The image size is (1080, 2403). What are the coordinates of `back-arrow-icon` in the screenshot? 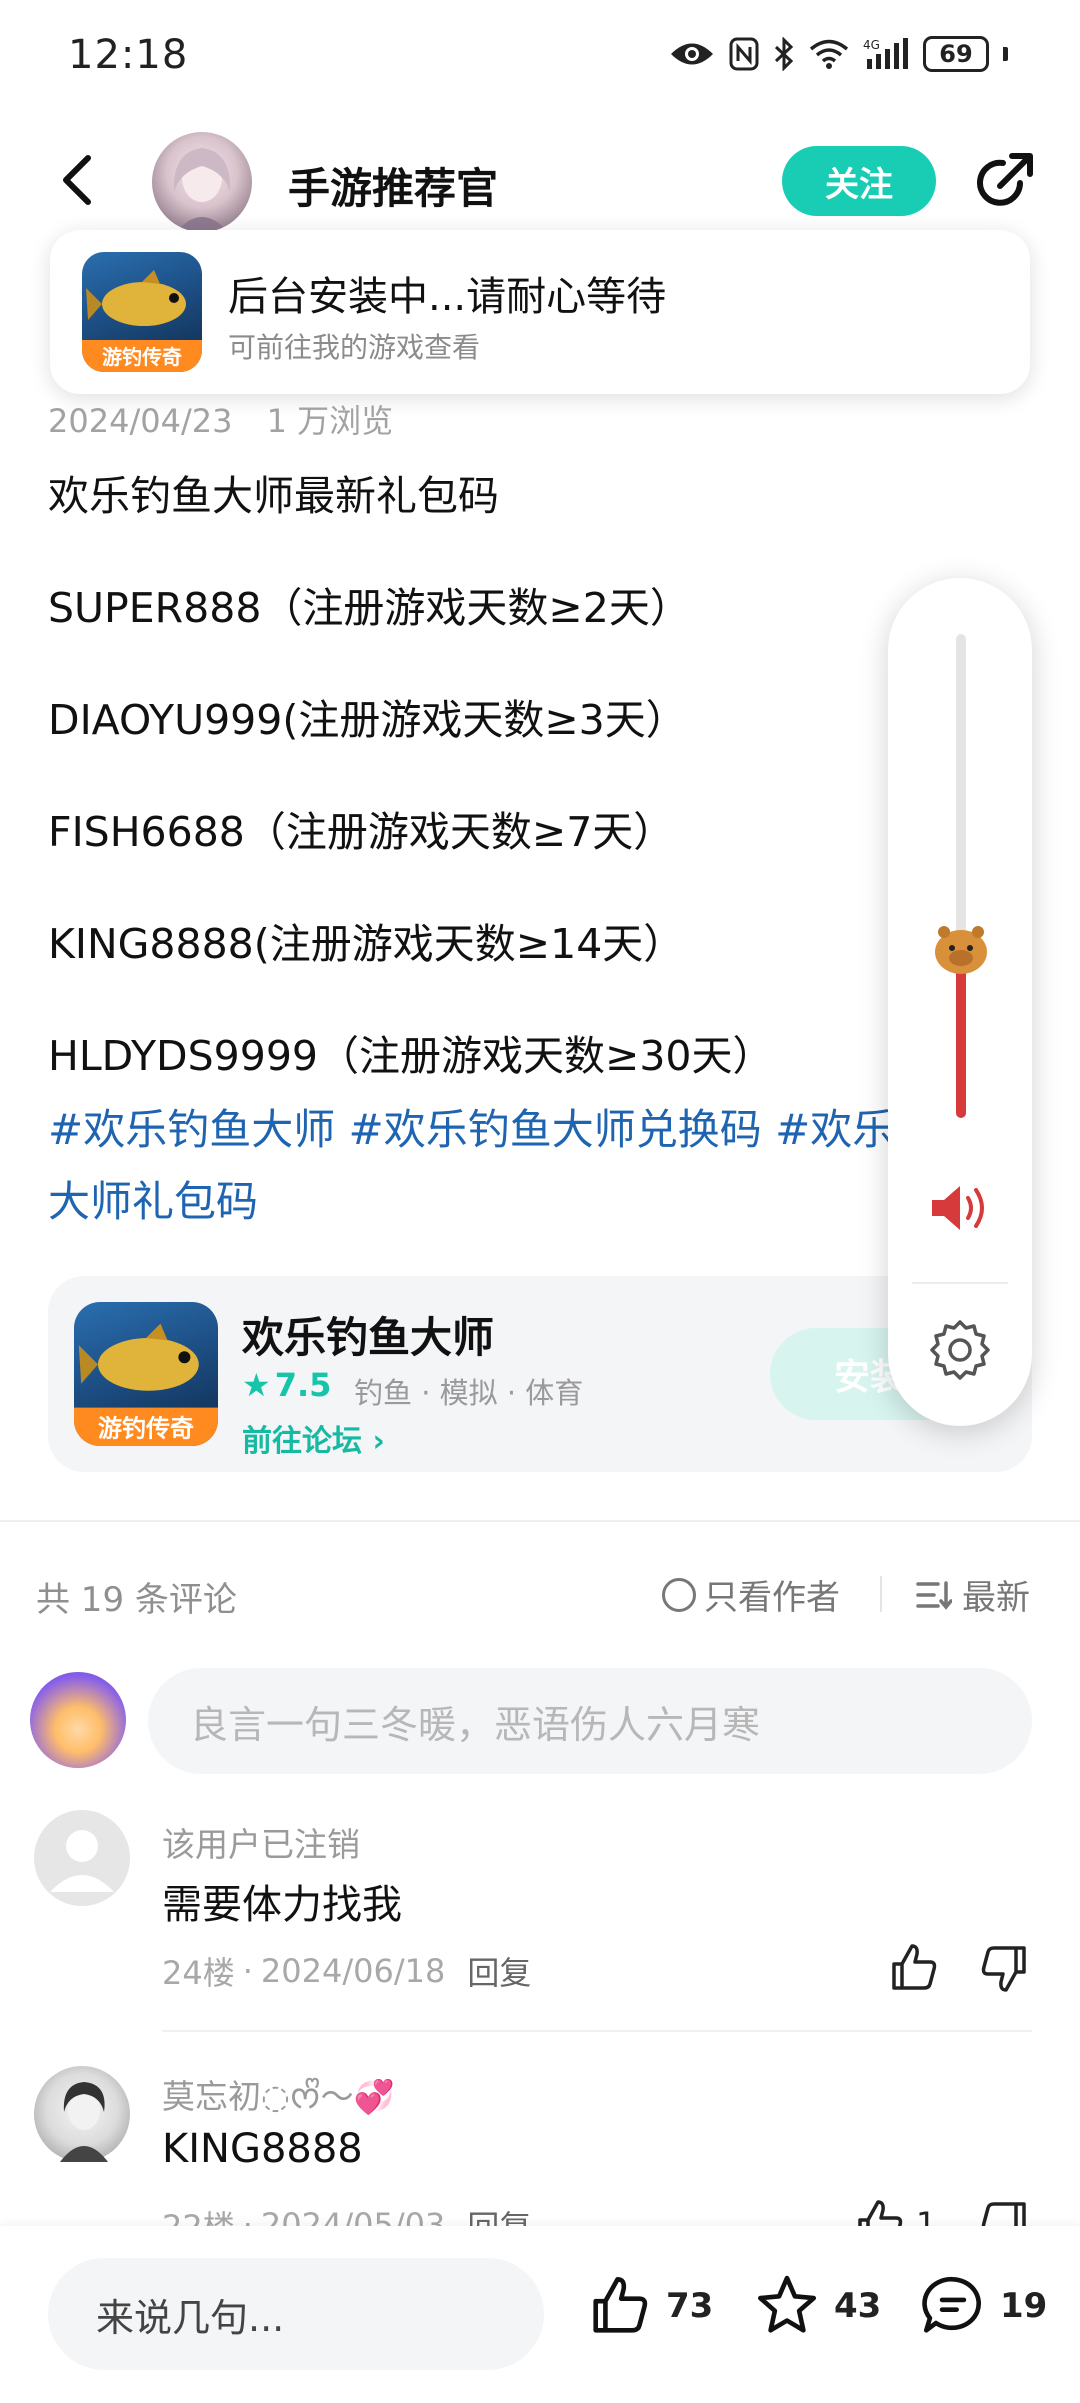 It's located at (80, 180).